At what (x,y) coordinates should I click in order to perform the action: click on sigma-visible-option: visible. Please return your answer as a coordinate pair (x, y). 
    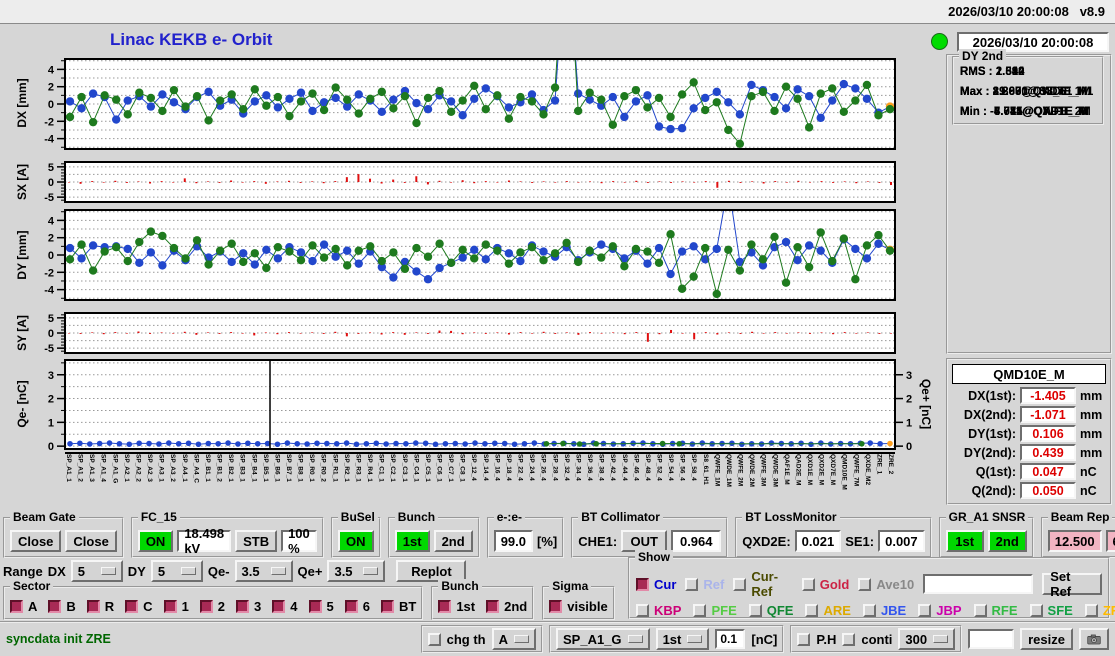
    Looking at the image, I should click on (578, 606).